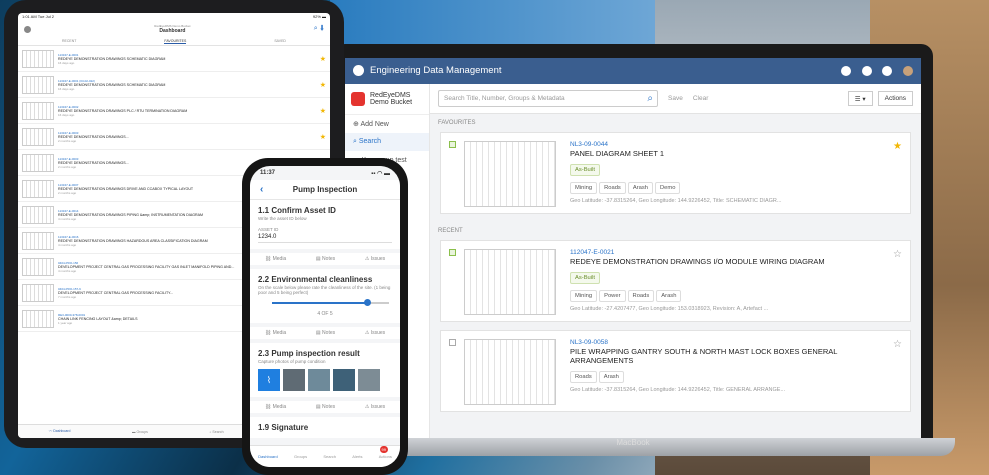  What do you see at coordinates (325, 238) in the screenshot?
I see `asset-id-field: 1234.0` at bounding box center [325, 238].